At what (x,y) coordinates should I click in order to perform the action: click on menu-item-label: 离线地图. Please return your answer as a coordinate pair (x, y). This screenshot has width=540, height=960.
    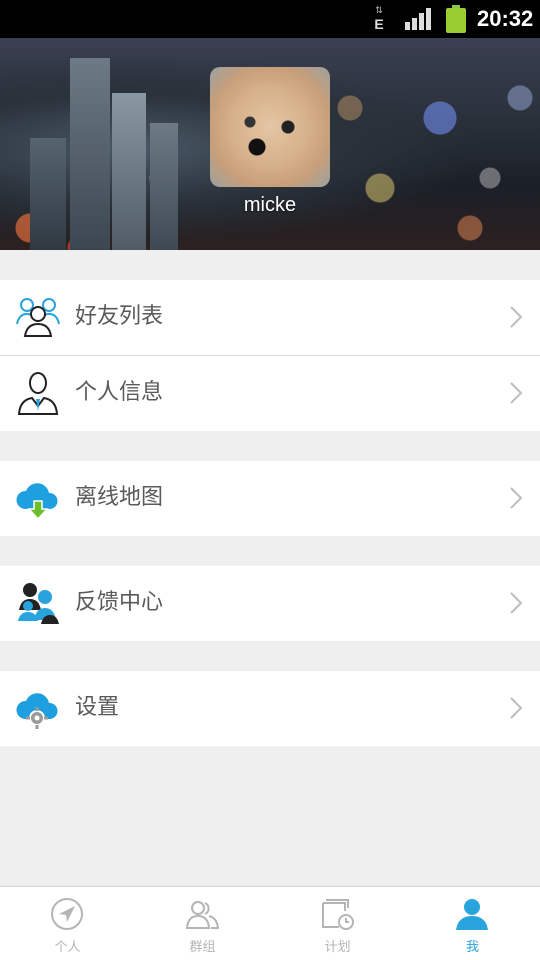
    Looking at the image, I should click on (119, 497).